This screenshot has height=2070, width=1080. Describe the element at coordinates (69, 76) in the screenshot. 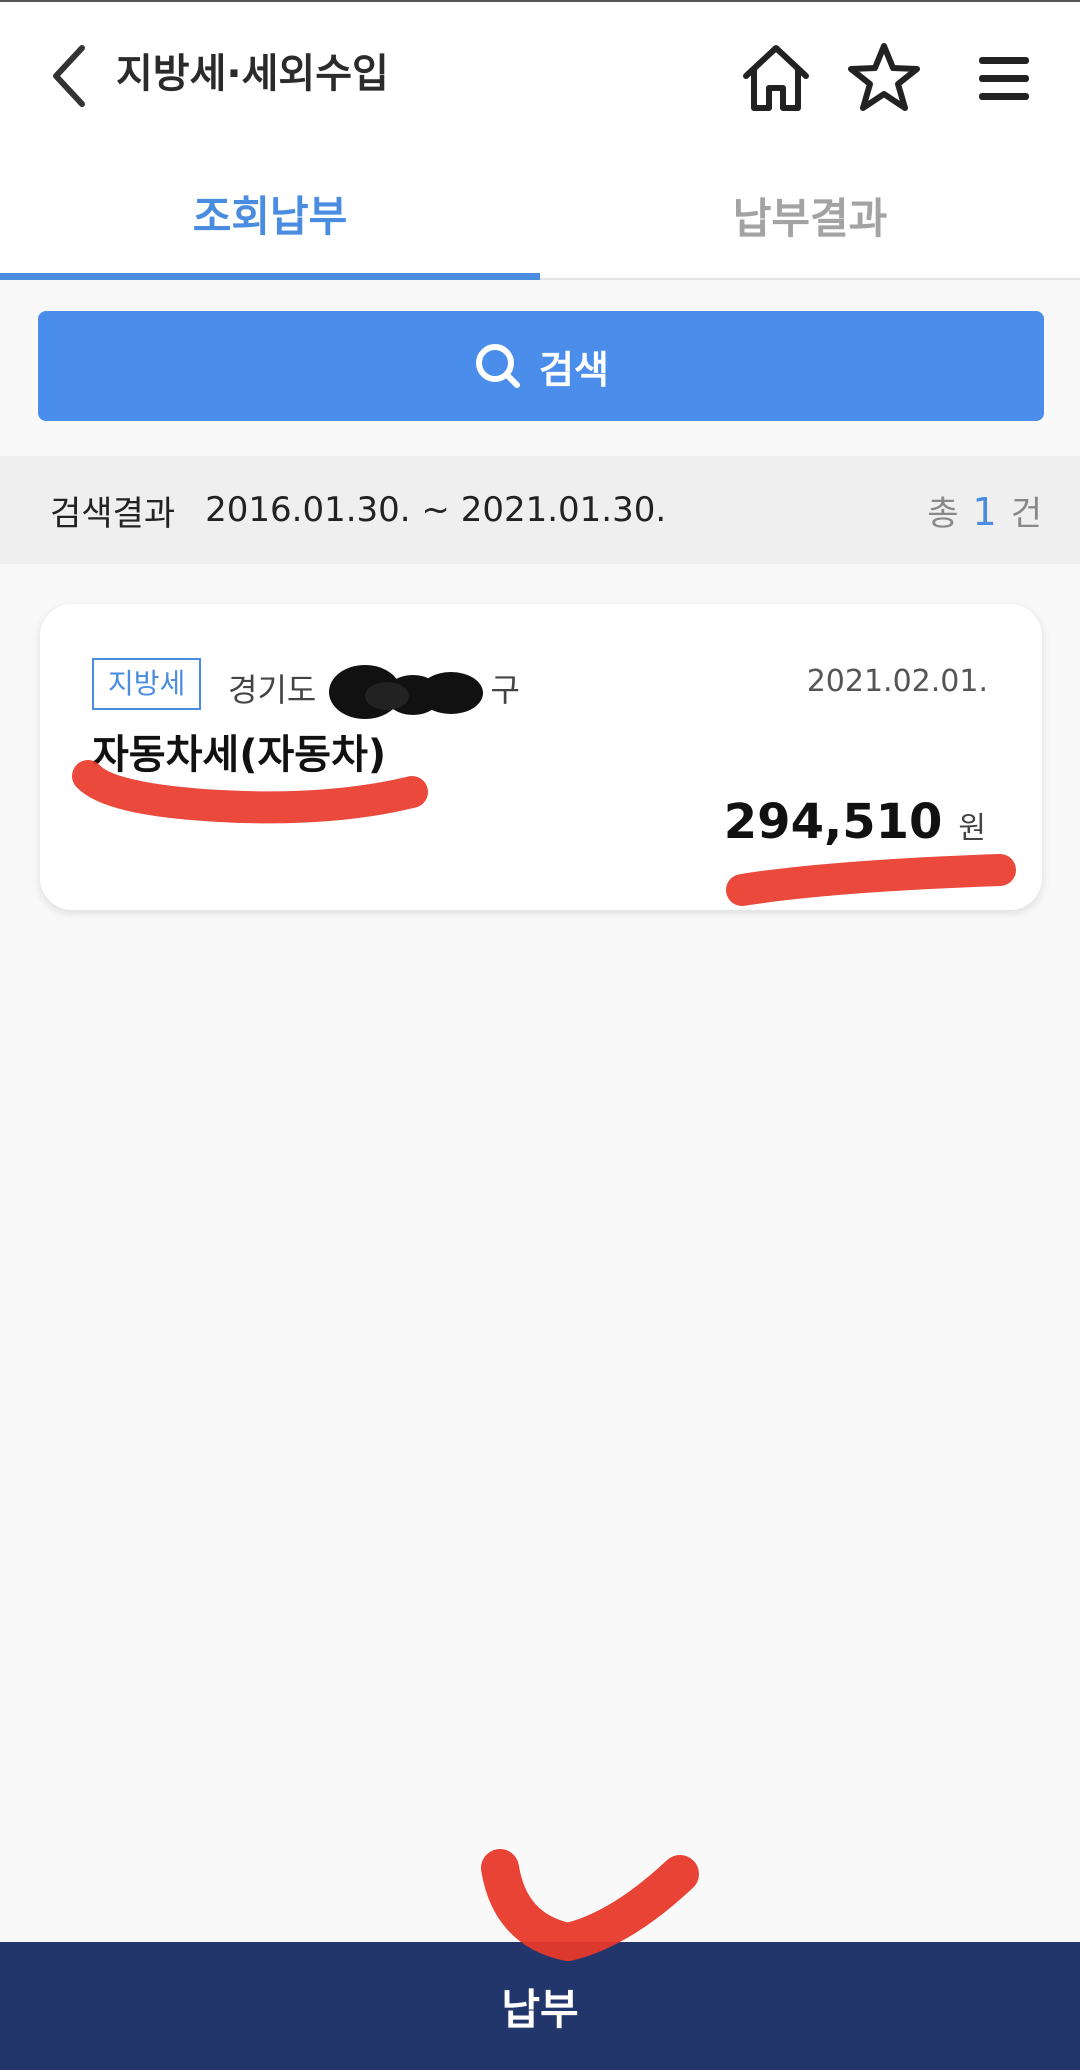

I see `back-icon` at that location.